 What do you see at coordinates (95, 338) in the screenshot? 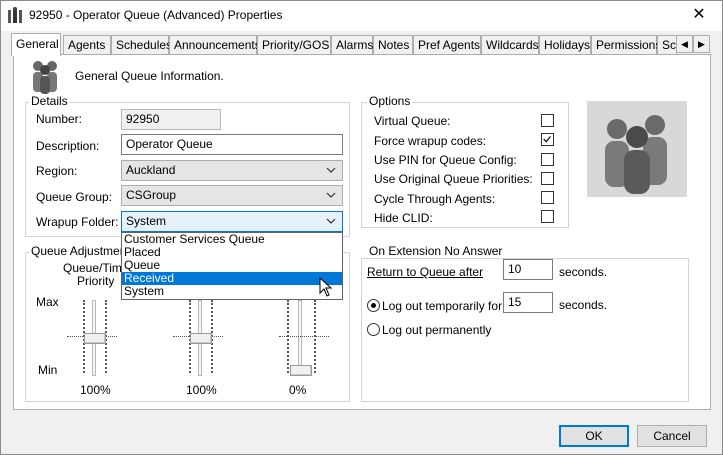
I see `queue-time-slider-thumb` at bounding box center [95, 338].